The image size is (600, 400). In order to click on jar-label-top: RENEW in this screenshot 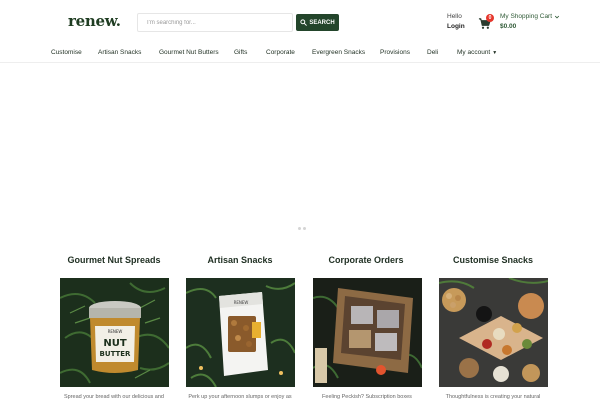, I will do `click(115, 331)`.